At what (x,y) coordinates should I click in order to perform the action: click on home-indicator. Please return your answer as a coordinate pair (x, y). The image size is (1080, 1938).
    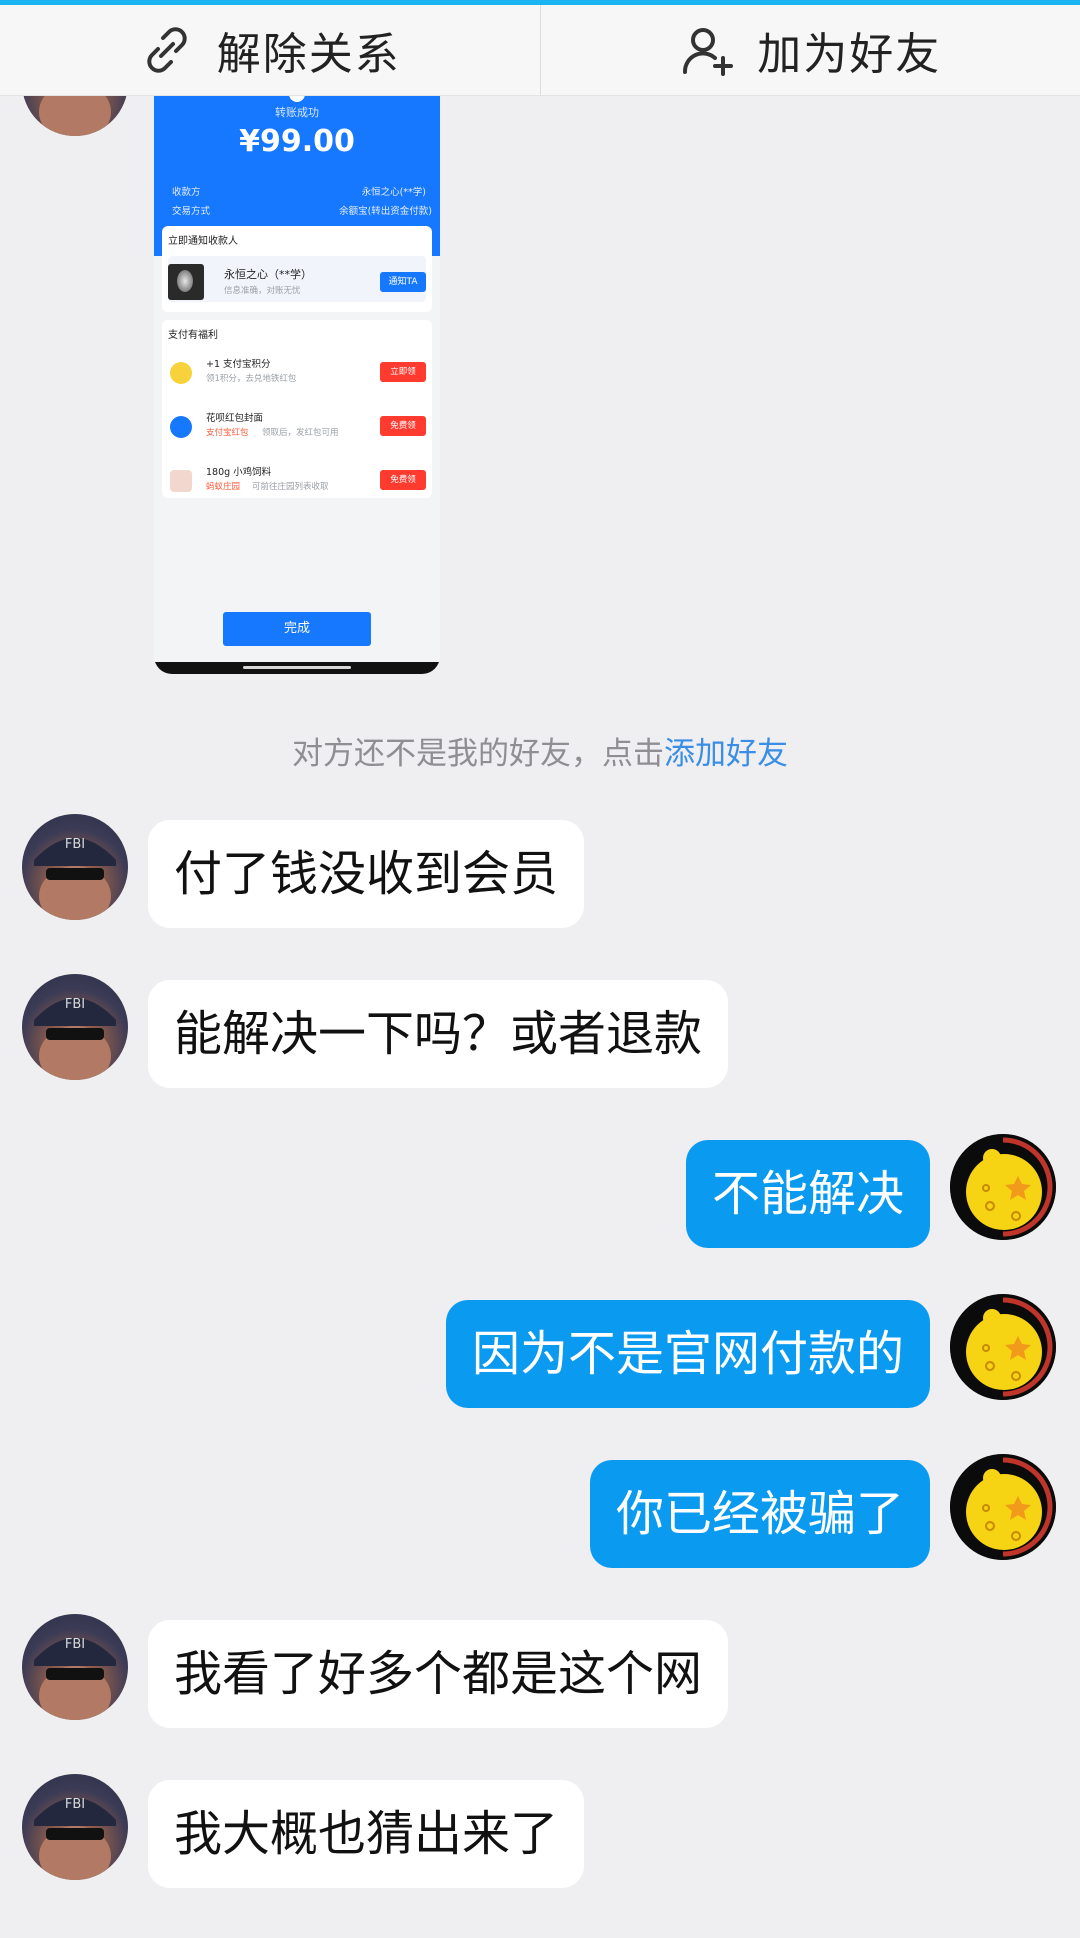
    Looking at the image, I should click on (297, 667).